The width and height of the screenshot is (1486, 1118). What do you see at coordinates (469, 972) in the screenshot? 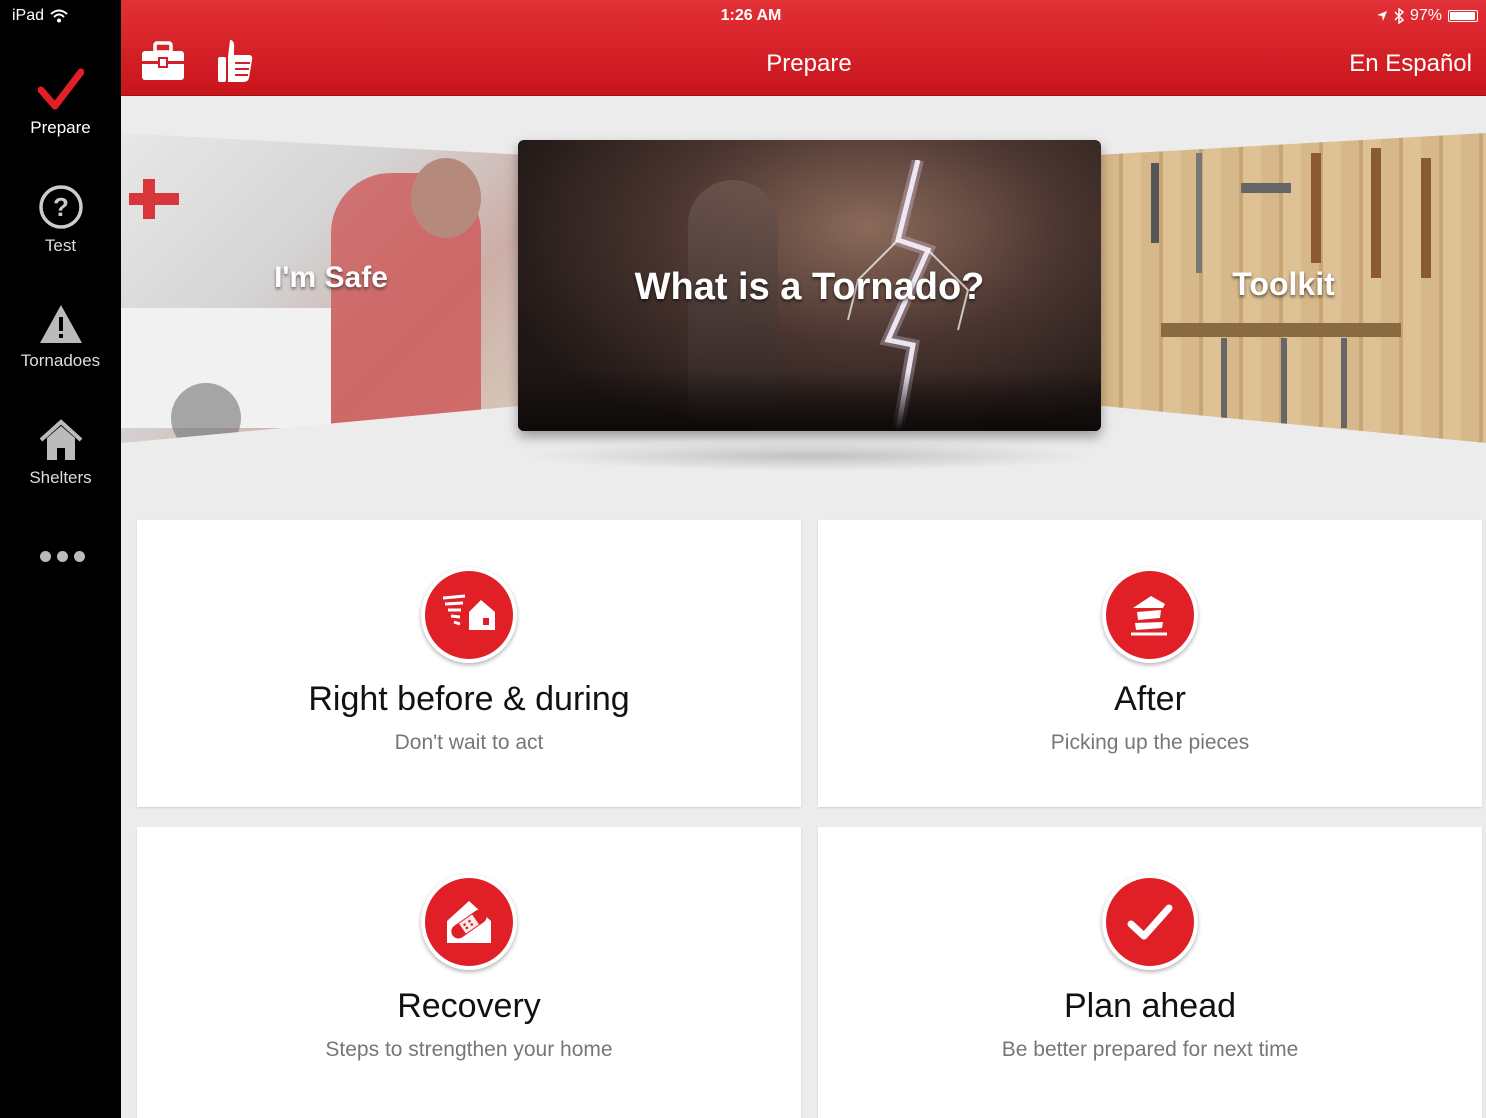
I see `card-recovery: Recovery Steps to strengthen your home` at bounding box center [469, 972].